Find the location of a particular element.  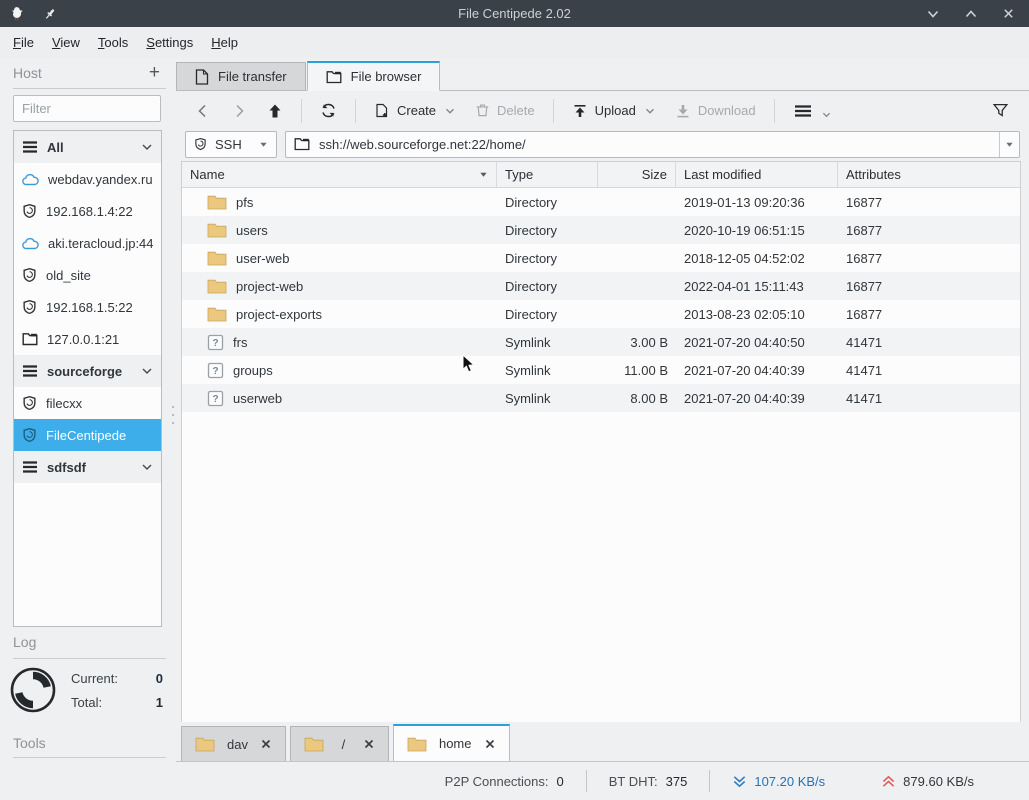

current-label: Current: is located at coordinates (94, 678).